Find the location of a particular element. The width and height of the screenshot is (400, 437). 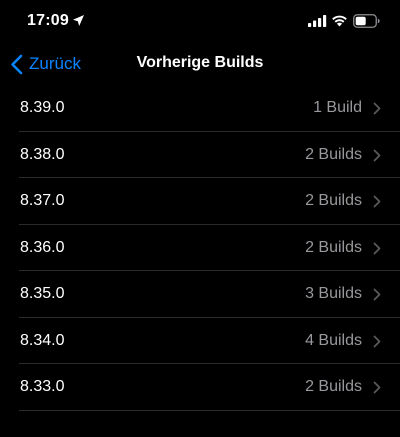

build-version: 8.33.0 is located at coordinates (42, 386).